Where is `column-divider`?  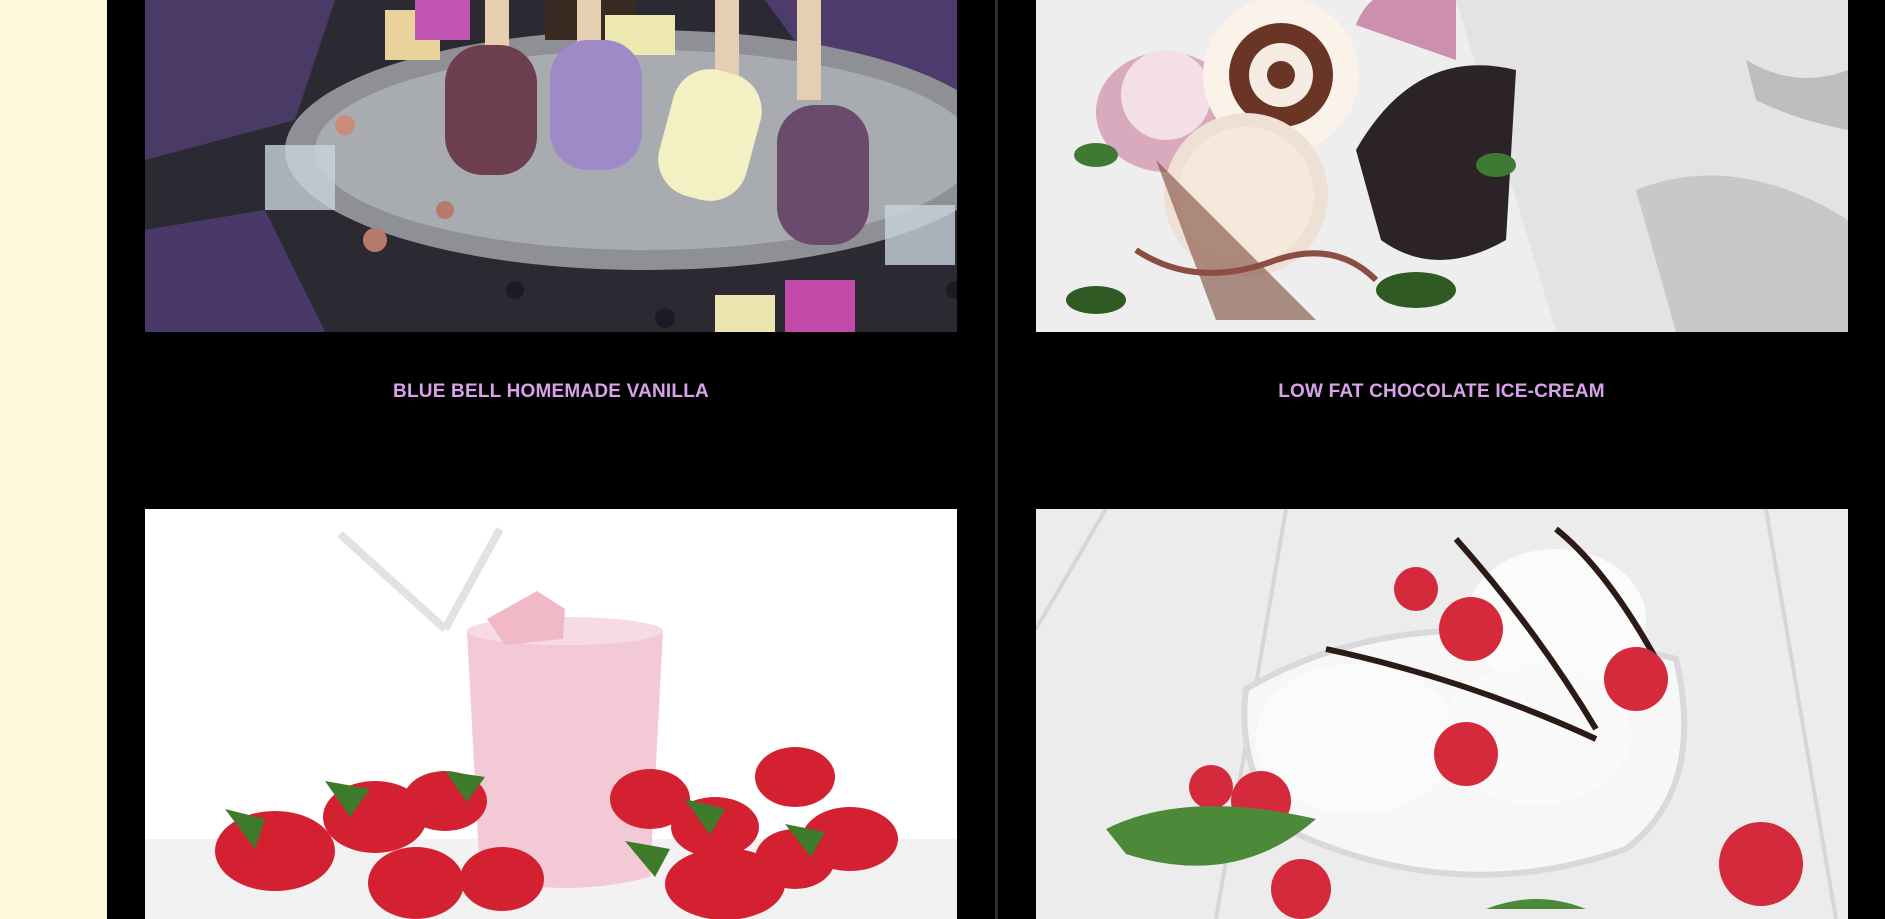 column-divider is located at coordinates (996, 459).